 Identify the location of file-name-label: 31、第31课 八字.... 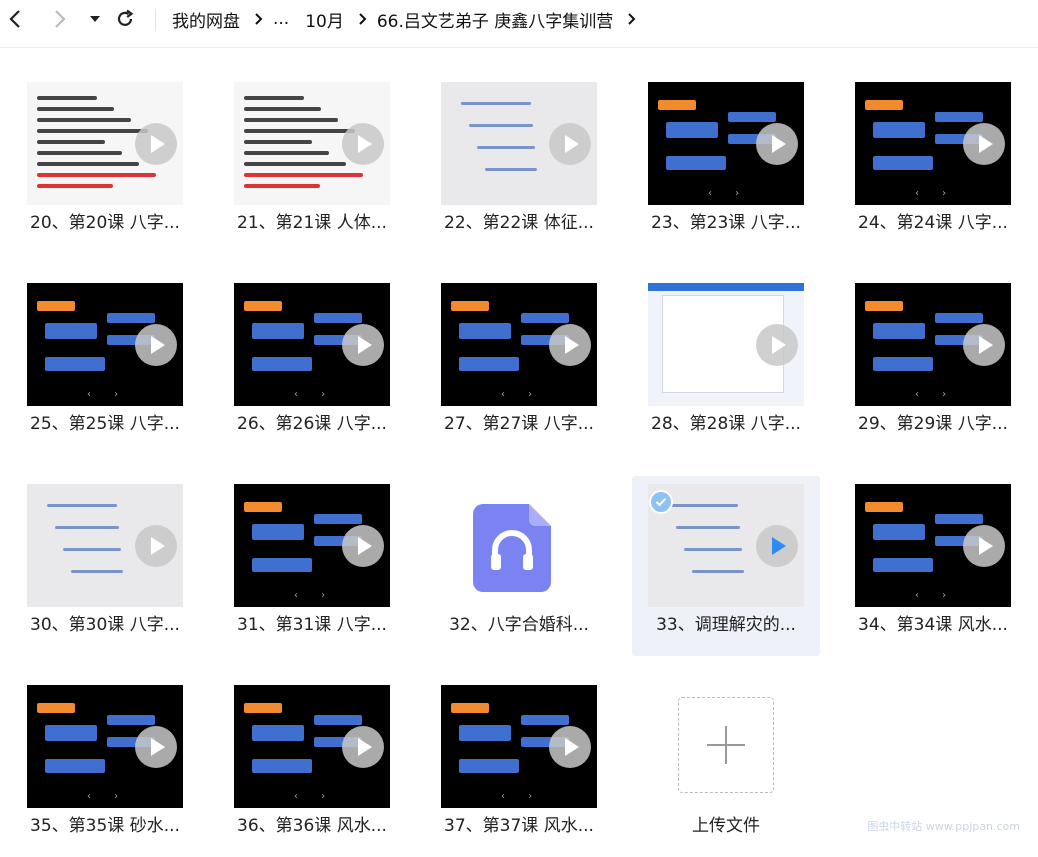
(312, 625).